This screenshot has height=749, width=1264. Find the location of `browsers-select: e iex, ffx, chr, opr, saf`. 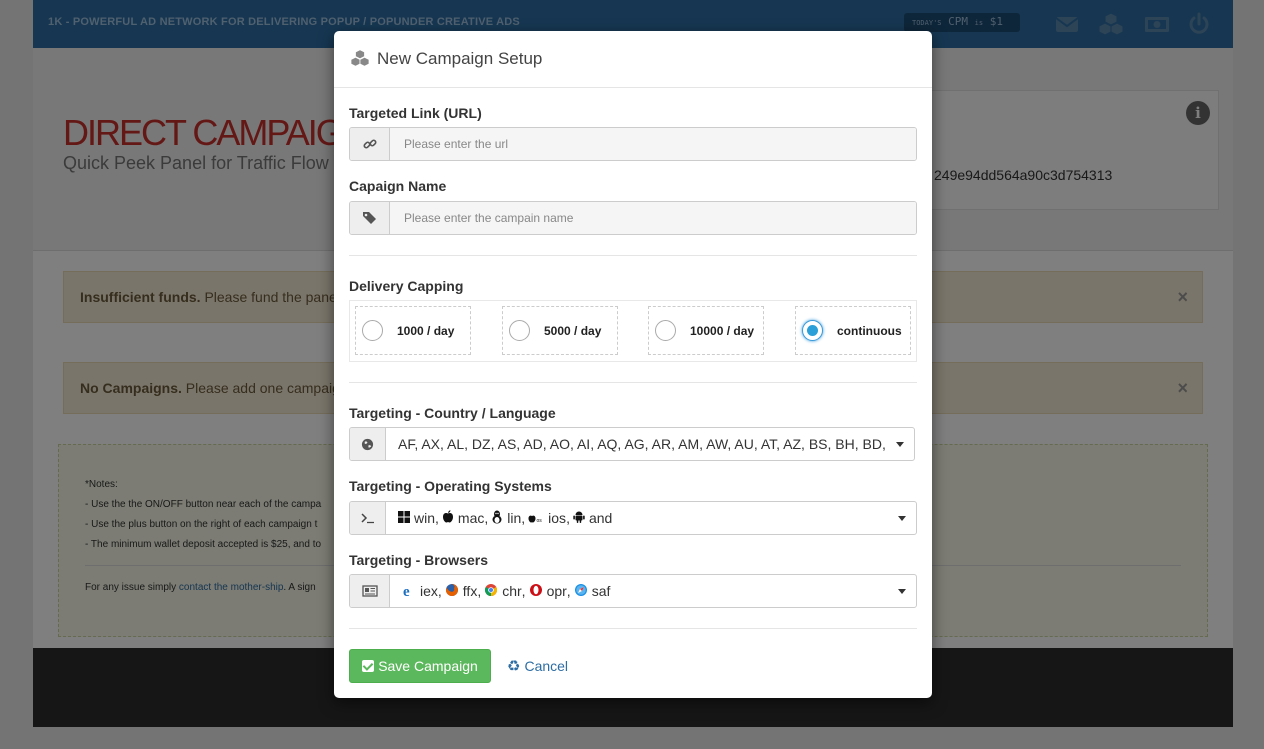

browsers-select: e iex, ffx, chr, opr, saf is located at coordinates (633, 591).